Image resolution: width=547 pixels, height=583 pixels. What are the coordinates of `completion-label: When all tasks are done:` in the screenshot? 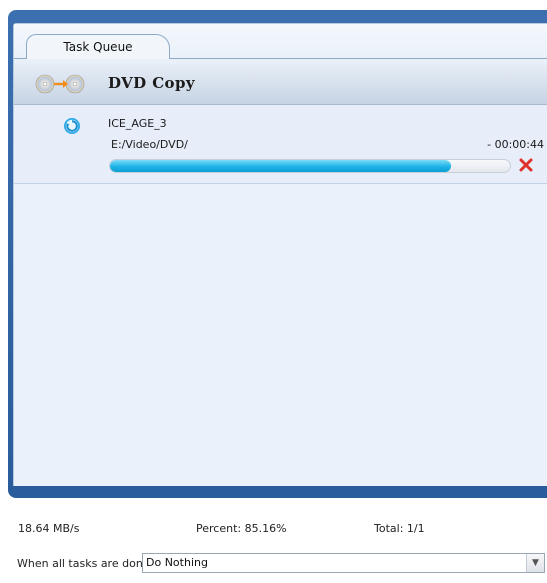 It's located at (85, 563).